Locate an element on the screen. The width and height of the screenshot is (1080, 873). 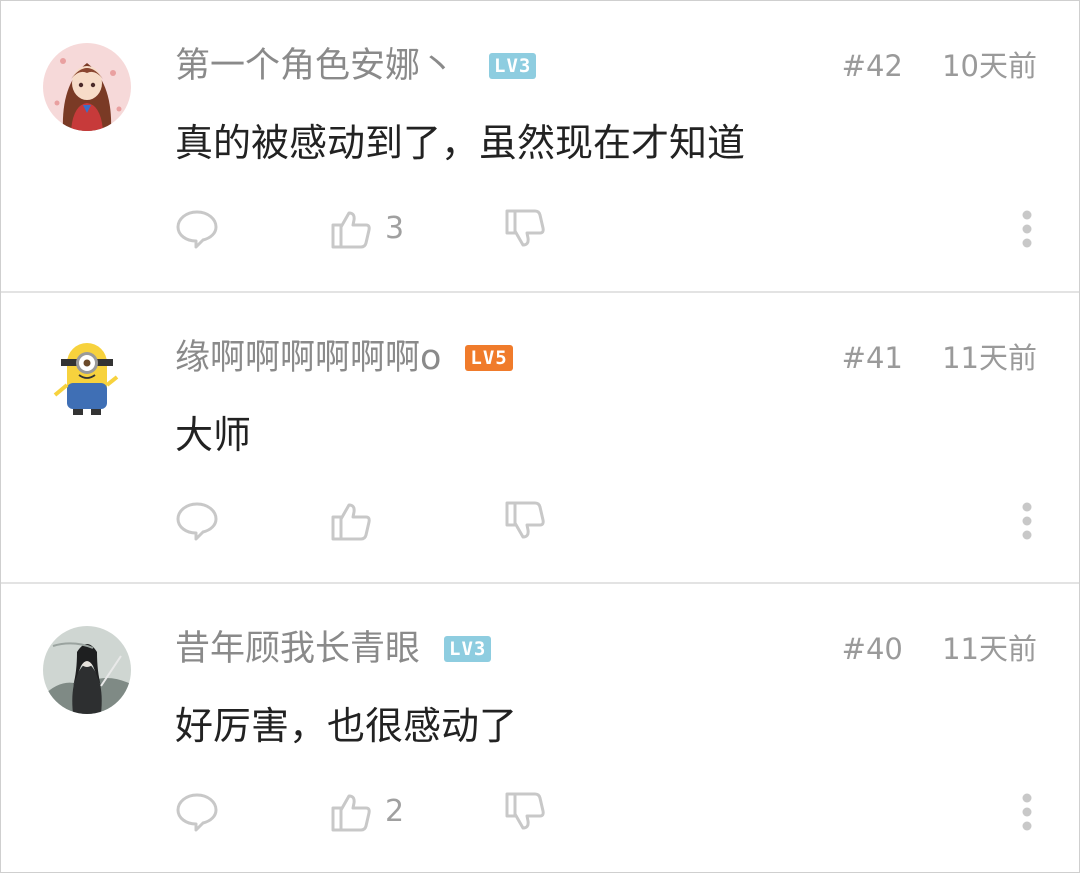
timestamp: 10天前 is located at coordinates (989, 66).